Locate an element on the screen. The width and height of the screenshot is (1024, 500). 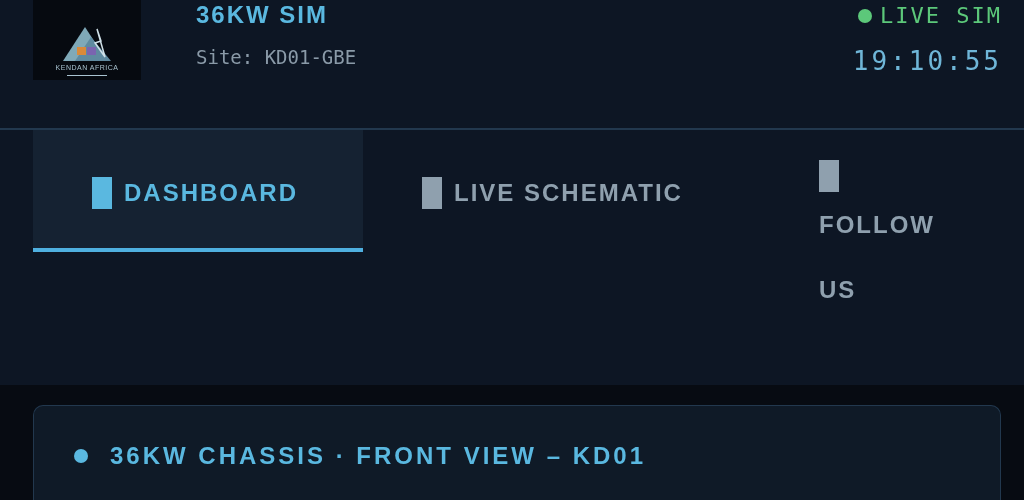
panel-title: 36KW CHASSIS · FRONT VIEW – KD01 is located at coordinates (378, 456).